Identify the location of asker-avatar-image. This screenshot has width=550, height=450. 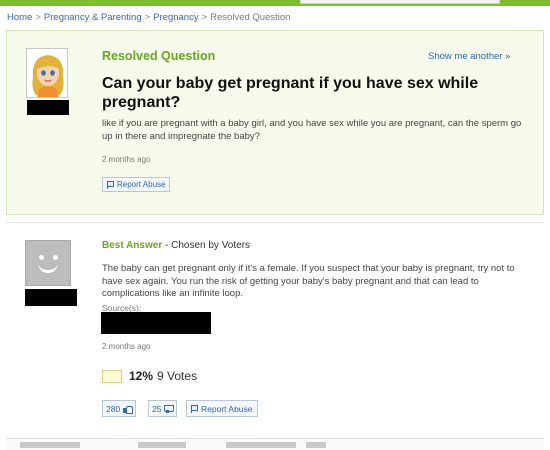
(47, 73).